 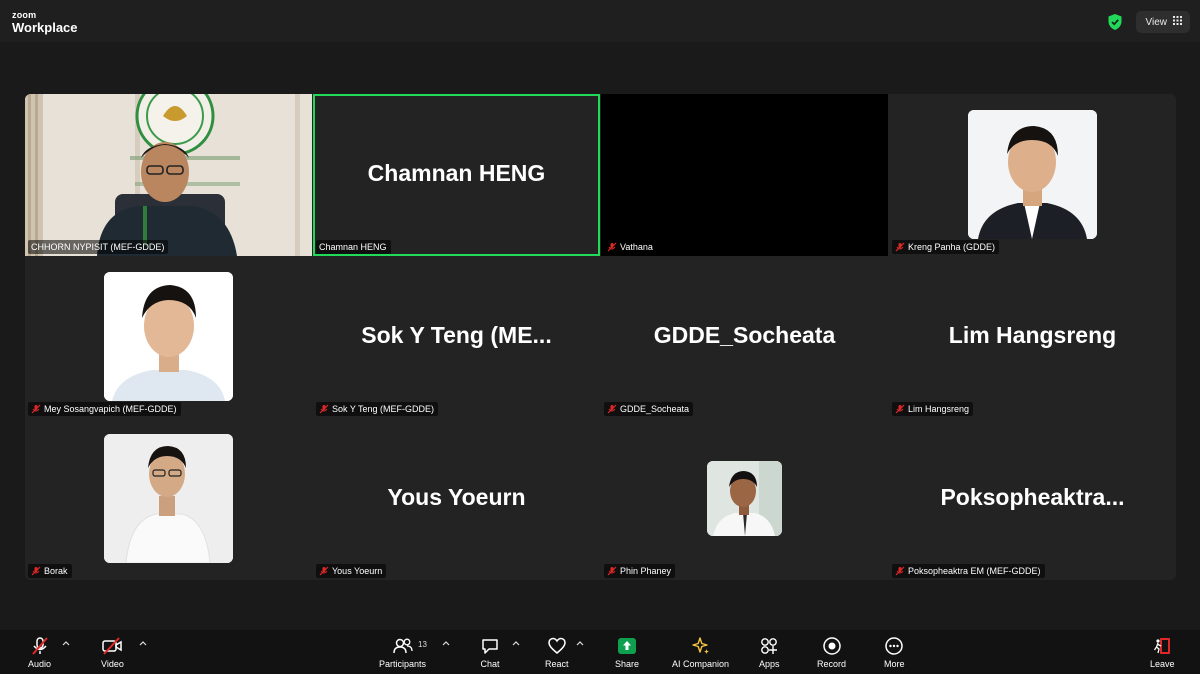 What do you see at coordinates (600, 21) in the screenshot?
I see `top-bar: zoom Workplace View` at bounding box center [600, 21].